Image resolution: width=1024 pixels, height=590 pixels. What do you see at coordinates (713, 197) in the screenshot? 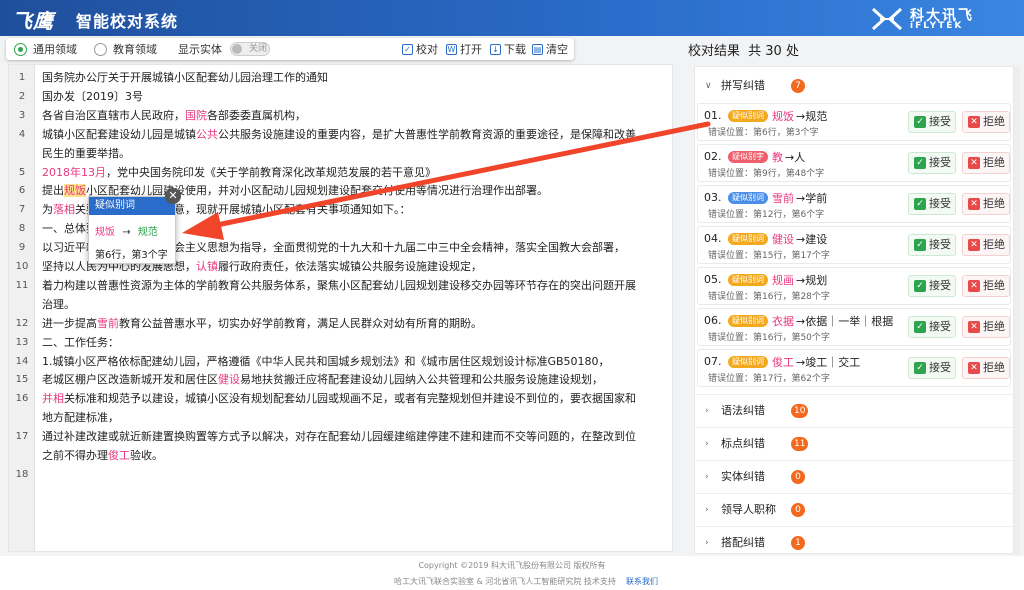
I see `item-number: 03.` at bounding box center [713, 197].